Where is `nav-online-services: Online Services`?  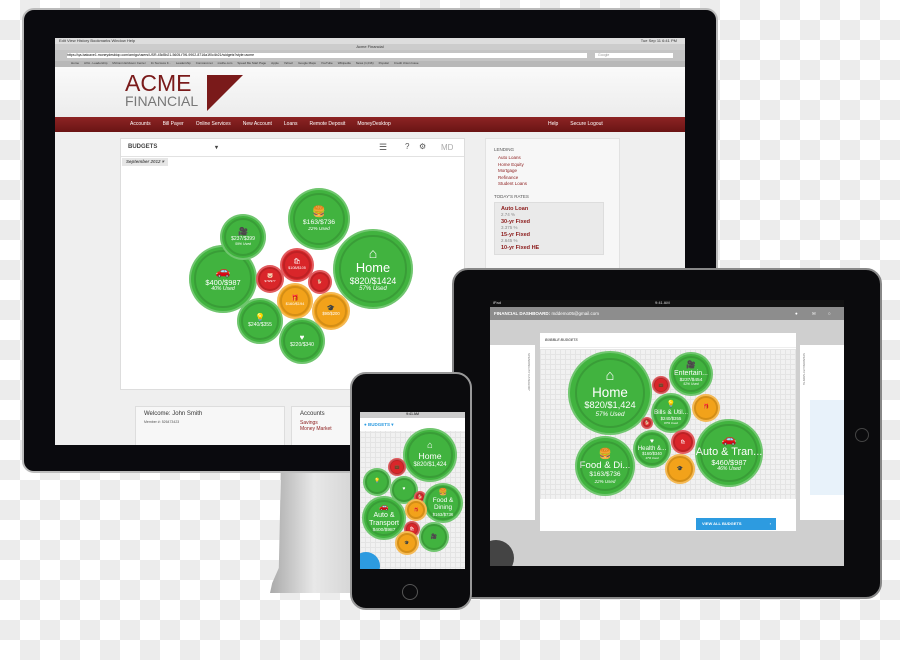 nav-online-services: Online Services is located at coordinates (213, 124).